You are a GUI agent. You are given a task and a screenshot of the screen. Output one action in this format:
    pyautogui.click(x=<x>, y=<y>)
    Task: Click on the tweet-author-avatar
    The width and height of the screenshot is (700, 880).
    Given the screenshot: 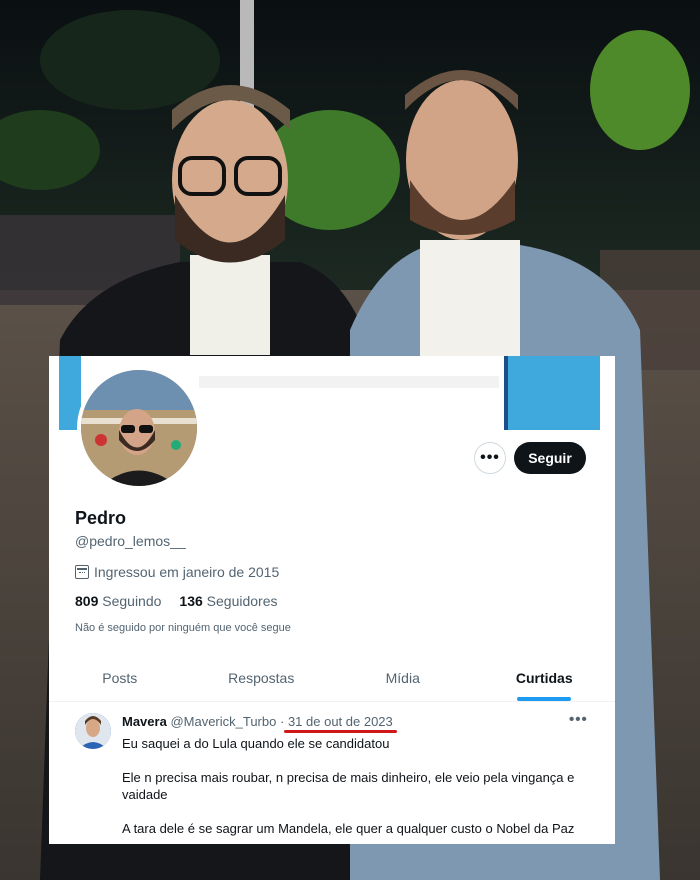 What is the action you would take?
    pyautogui.click(x=93, y=731)
    